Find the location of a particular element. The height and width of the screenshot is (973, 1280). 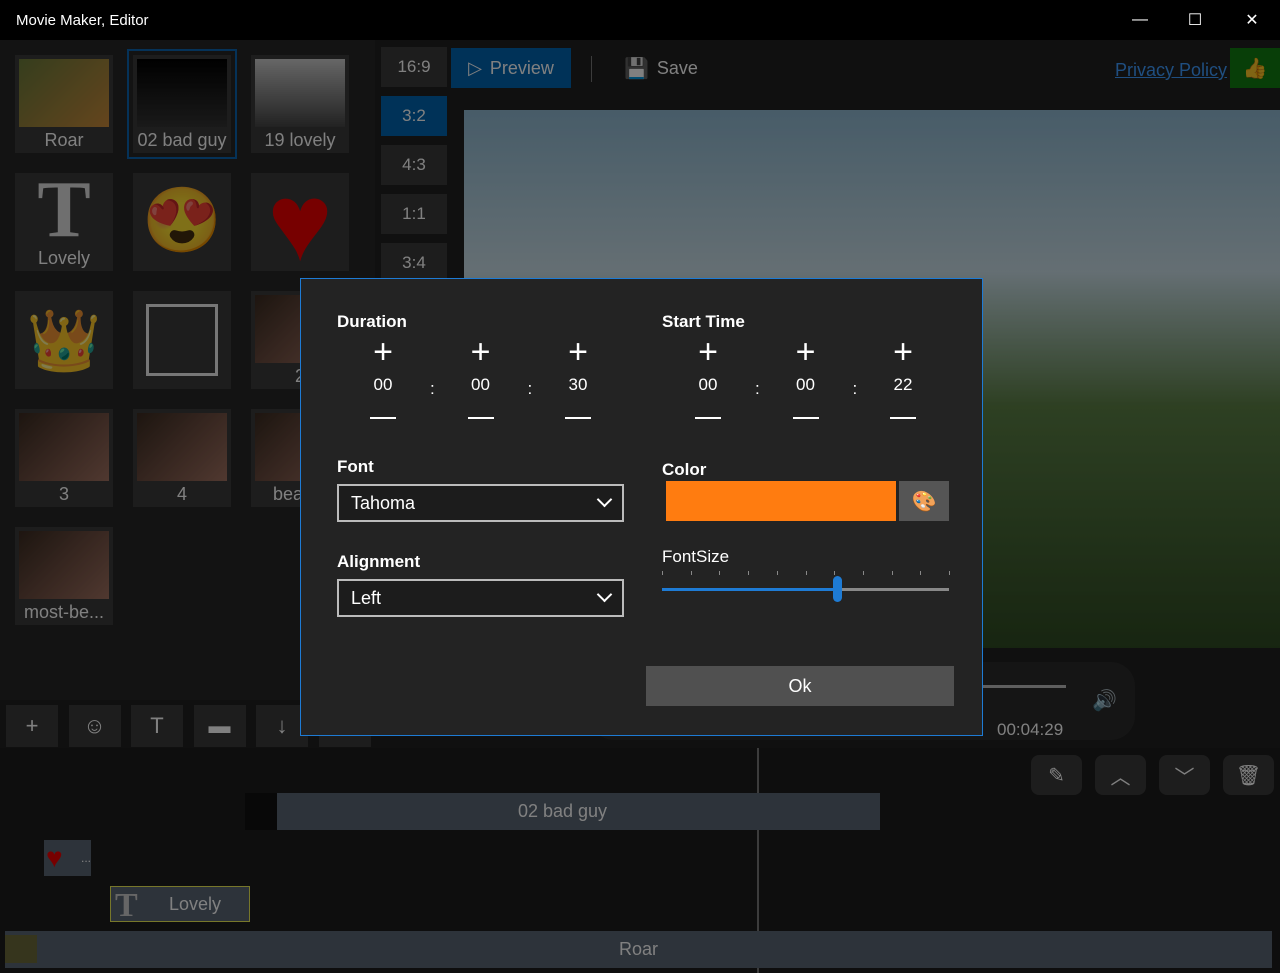

privacy-policy-link: Privacy Policy is located at coordinates (1171, 70).